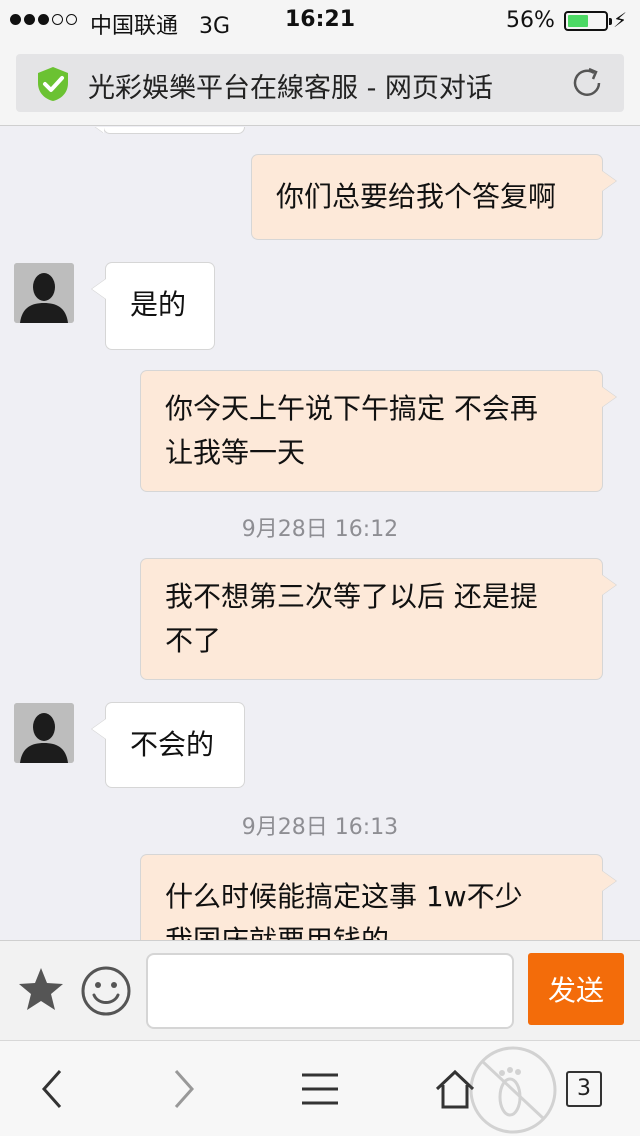 Image resolution: width=640 pixels, height=1136 pixels. I want to click on message-input, so click(330, 991).